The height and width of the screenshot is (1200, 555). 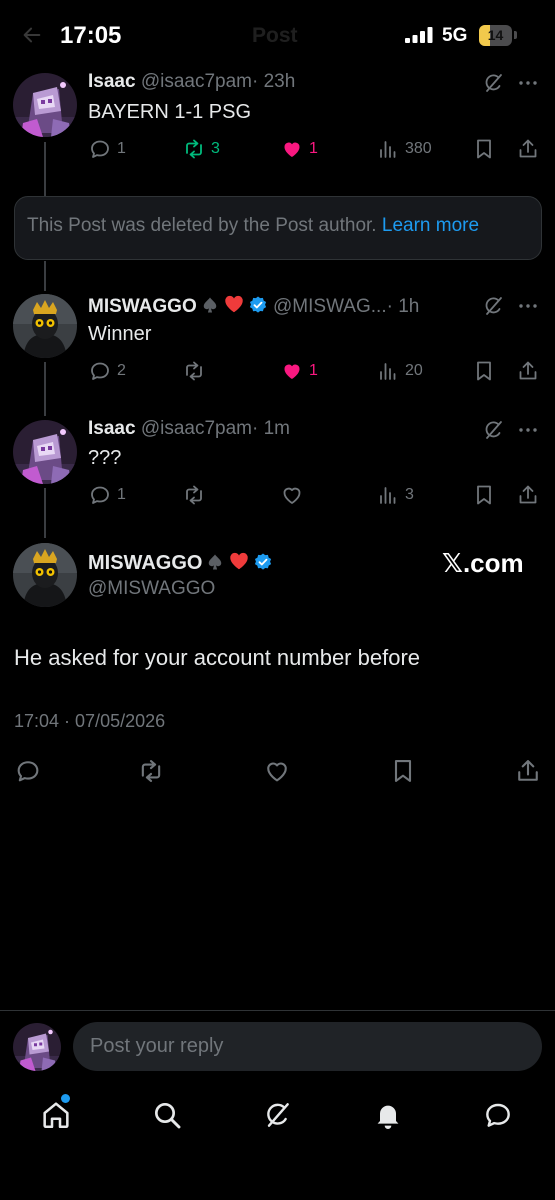 What do you see at coordinates (277, 1010) in the screenshot?
I see `divider` at bounding box center [277, 1010].